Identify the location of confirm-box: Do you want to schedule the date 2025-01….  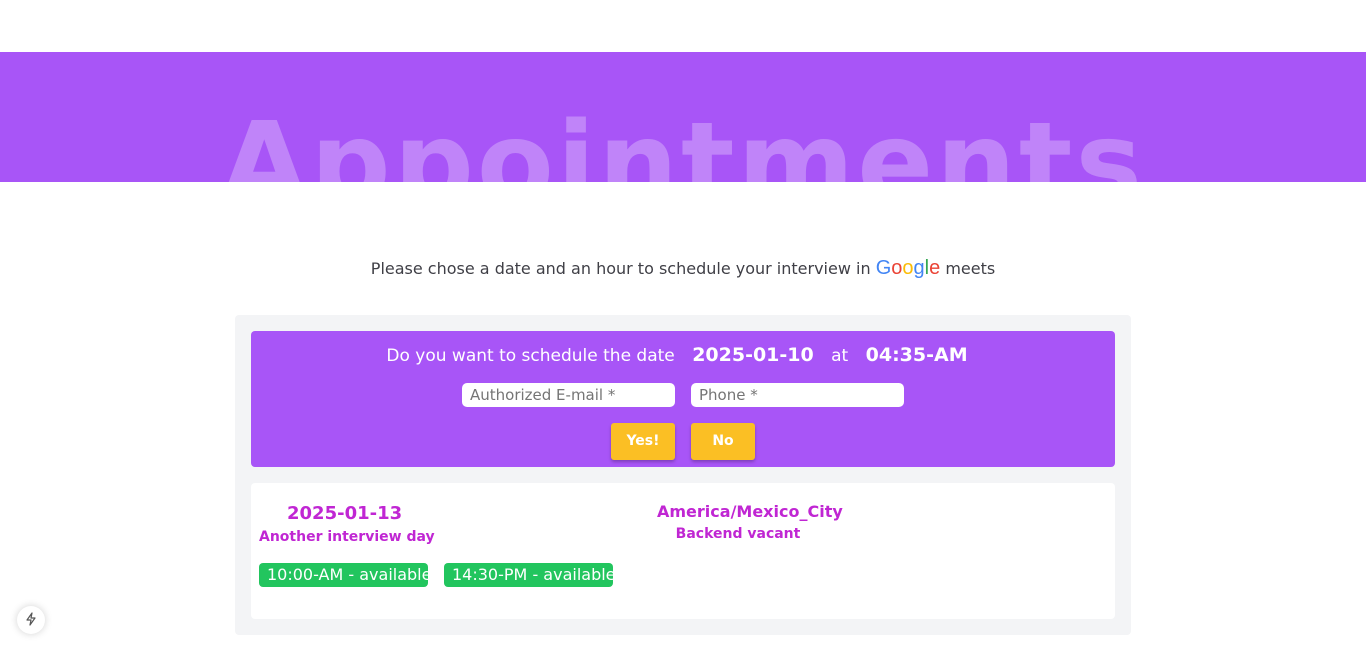
(683, 399).